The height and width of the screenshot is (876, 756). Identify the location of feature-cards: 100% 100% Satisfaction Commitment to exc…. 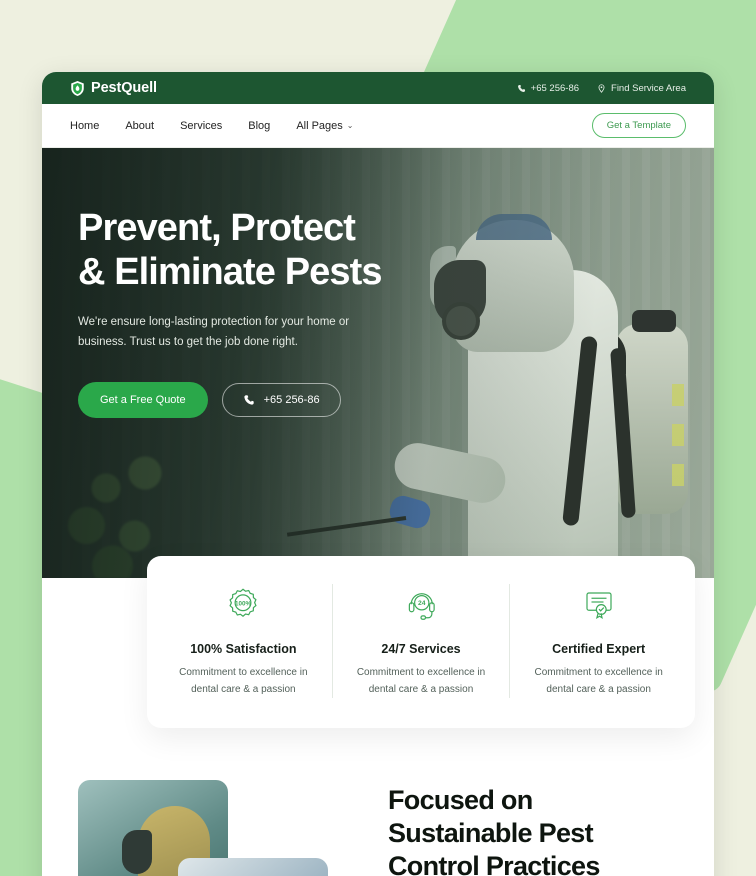
(421, 642).